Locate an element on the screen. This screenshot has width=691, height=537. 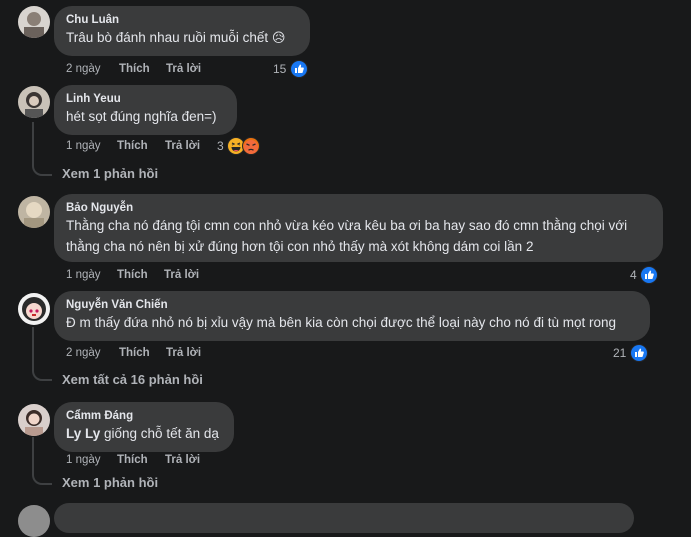
commenter-name: Nguyễn Văn Chiến is located at coordinates (352, 305).